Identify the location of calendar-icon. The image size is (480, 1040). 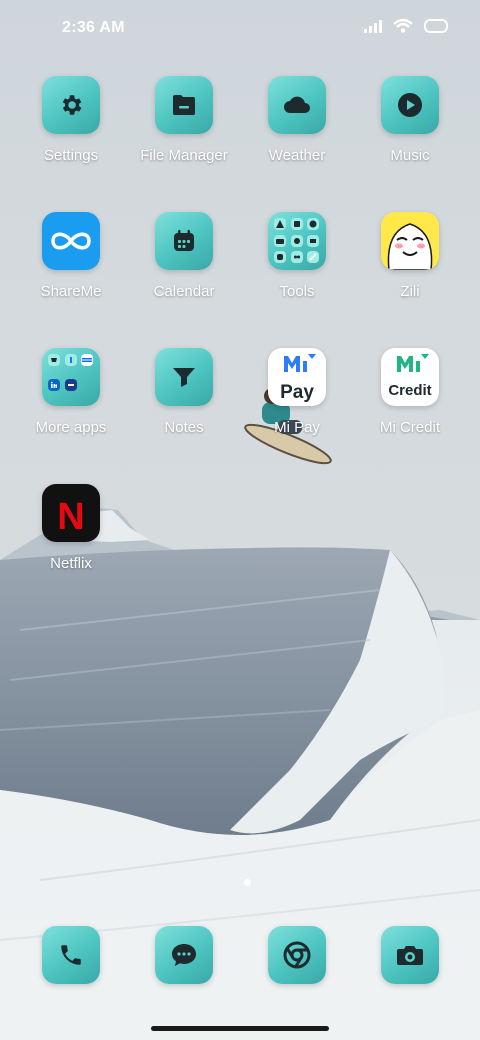
(184, 240).